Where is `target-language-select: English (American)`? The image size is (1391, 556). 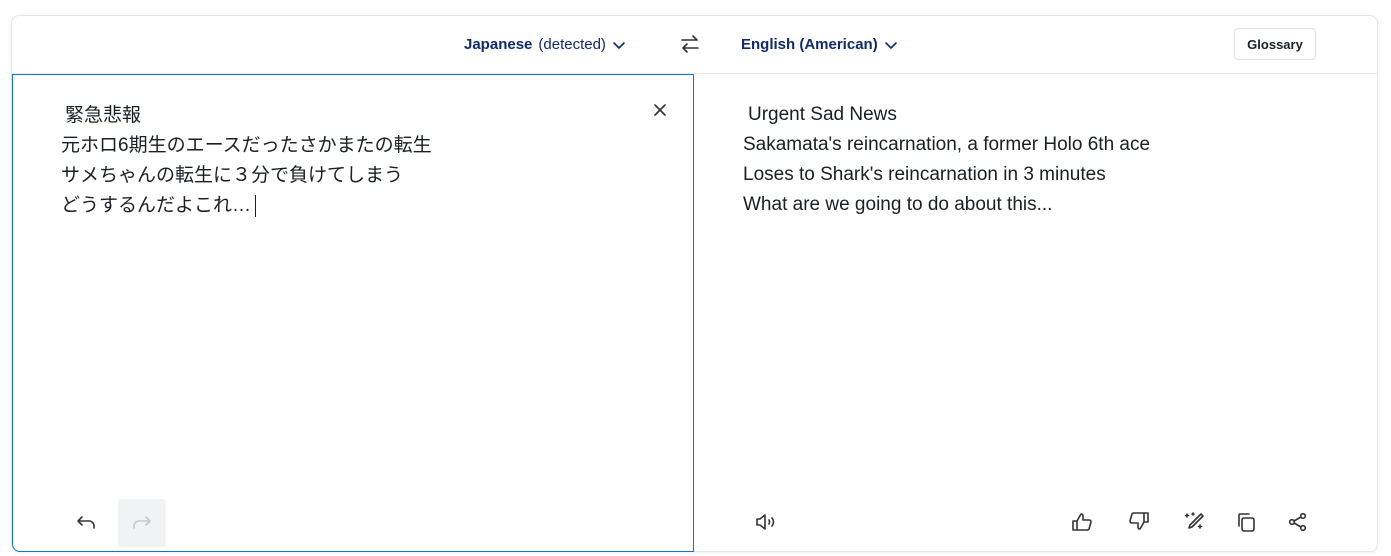
target-language-select: English (American) is located at coordinates (819, 44).